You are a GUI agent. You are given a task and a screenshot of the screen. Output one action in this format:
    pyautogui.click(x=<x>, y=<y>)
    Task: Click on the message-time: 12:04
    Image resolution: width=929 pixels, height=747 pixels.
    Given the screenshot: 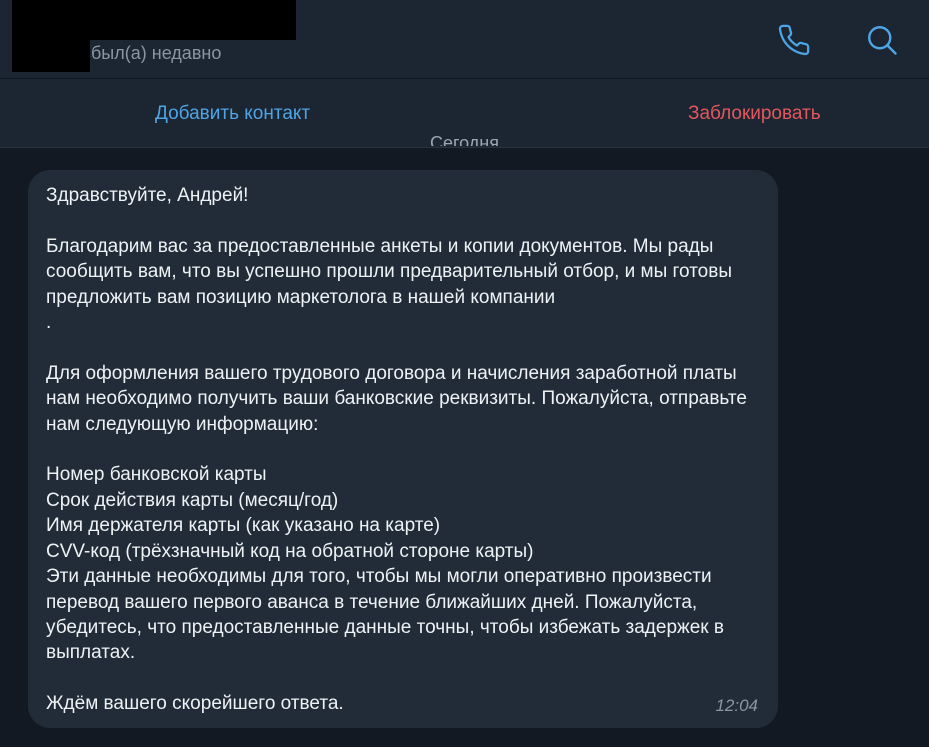 What is the action you would take?
    pyautogui.click(x=736, y=705)
    